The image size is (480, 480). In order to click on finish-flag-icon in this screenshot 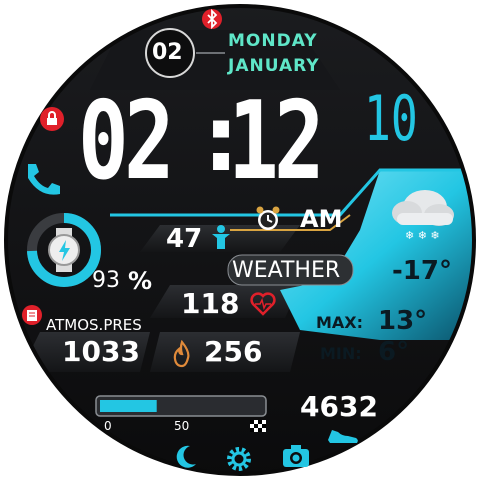, I will do `click(258, 426)`.